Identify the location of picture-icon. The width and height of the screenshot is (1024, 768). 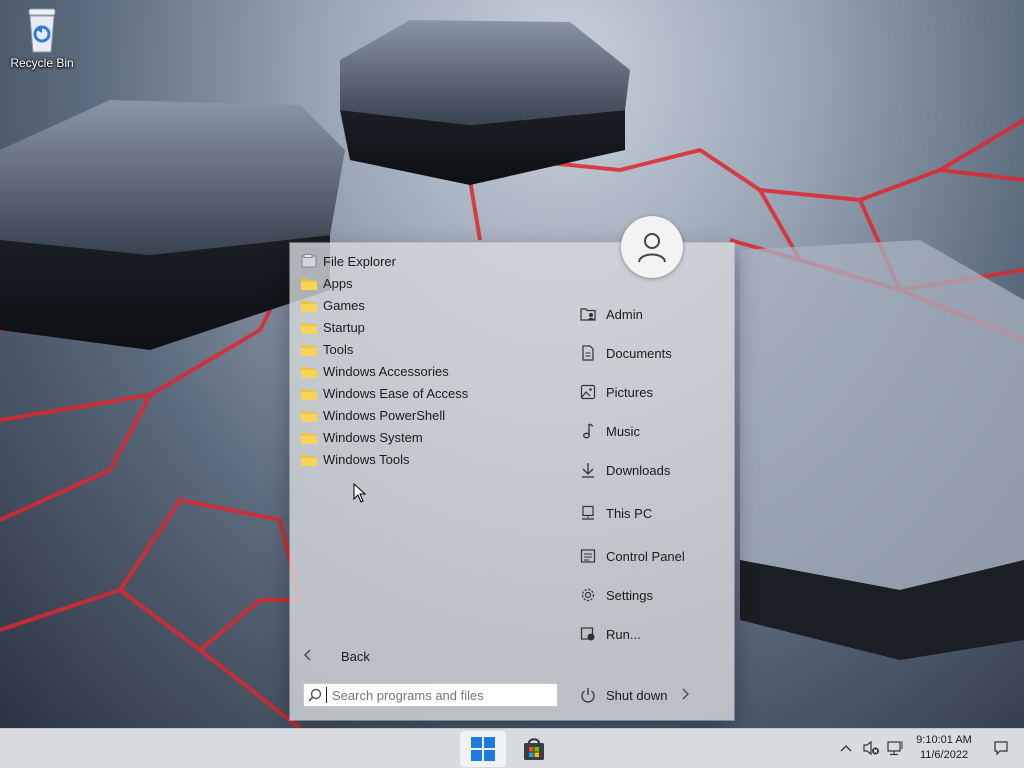
(588, 392).